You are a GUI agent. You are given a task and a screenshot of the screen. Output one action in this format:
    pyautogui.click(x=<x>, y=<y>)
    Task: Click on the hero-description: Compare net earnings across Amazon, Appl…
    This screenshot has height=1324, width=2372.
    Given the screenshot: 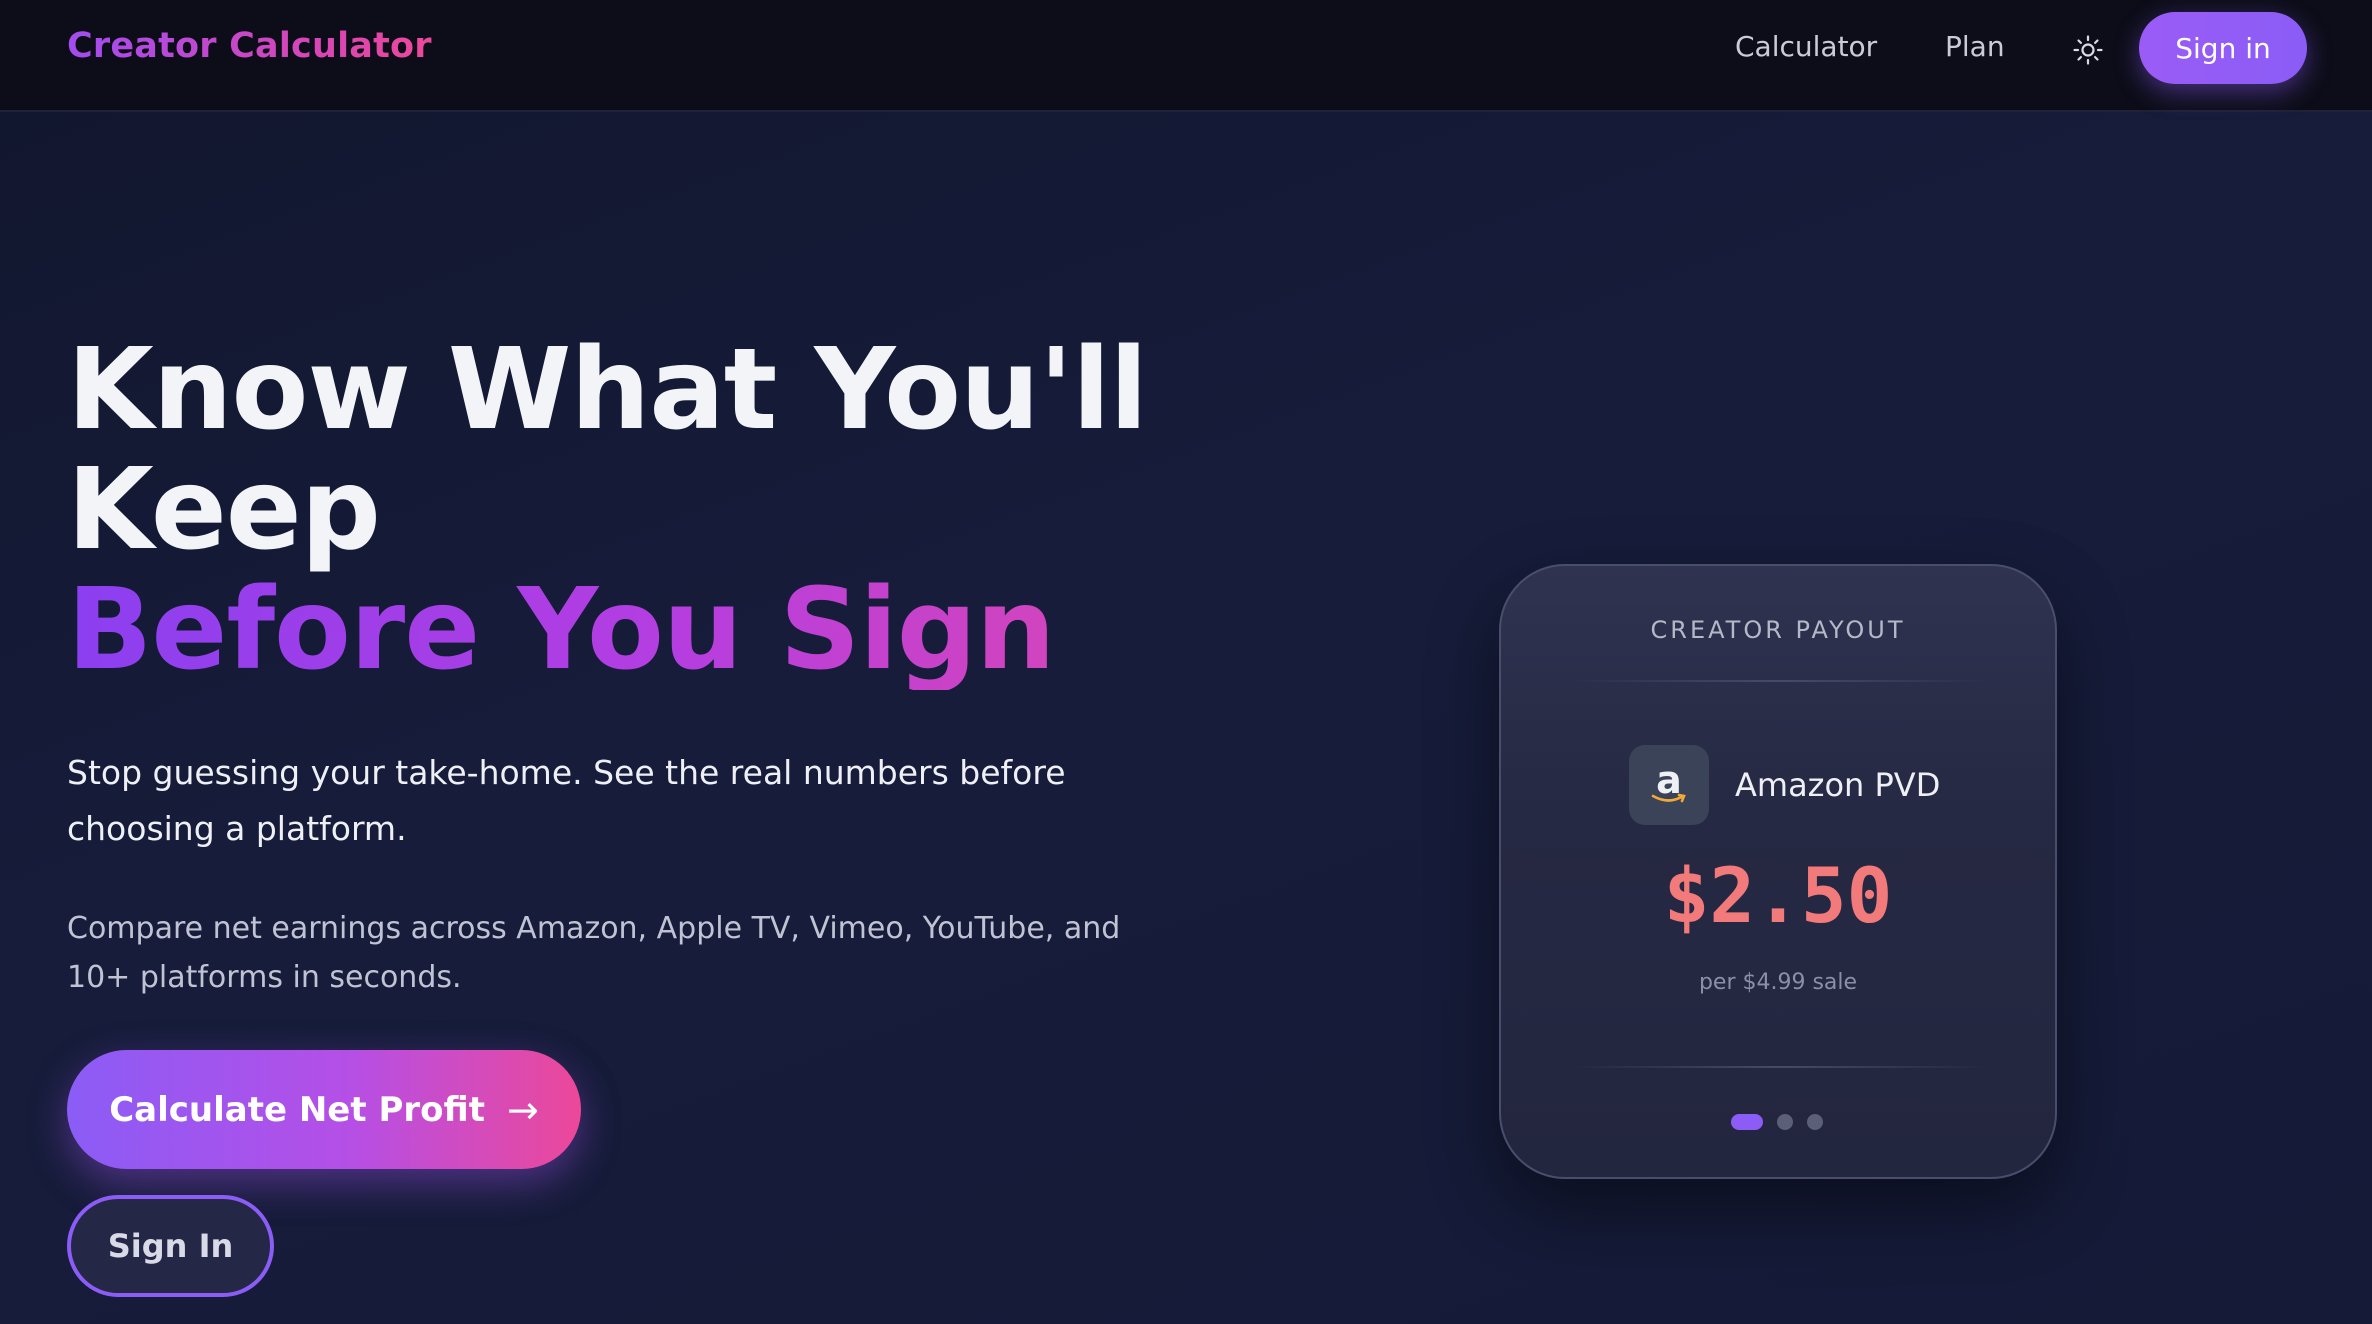 What is the action you would take?
    pyautogui.click(x=594, y=953)
    